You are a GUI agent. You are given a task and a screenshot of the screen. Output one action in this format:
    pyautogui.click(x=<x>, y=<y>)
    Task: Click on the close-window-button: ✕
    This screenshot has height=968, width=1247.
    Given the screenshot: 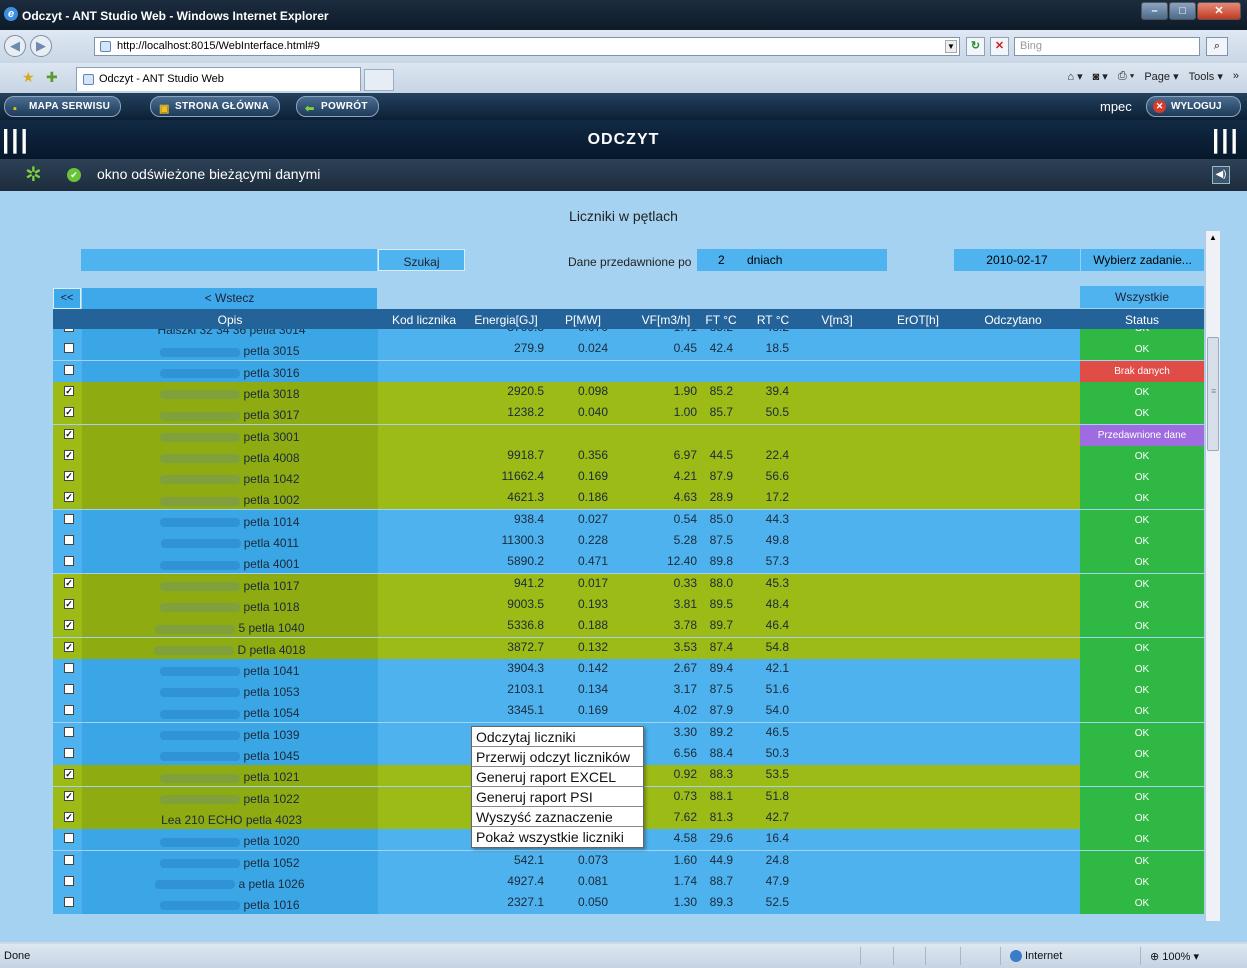 What is the action you would take?
    pyautogui.click(x=1219, y=11)
    